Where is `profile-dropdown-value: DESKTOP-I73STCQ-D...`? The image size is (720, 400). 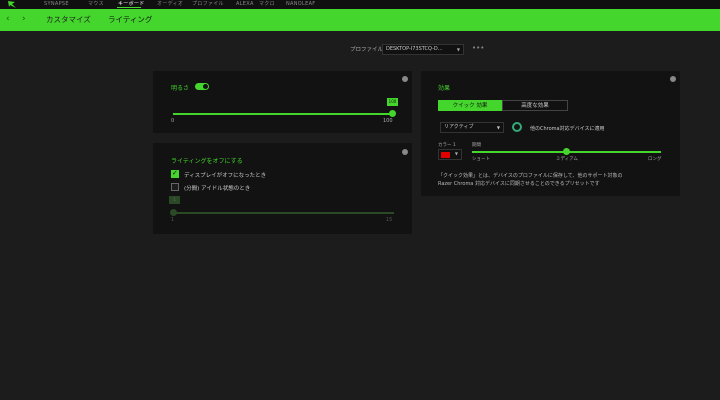 profile-dropdown-value: DESKTOP-I73STCQ-D... is located at coordinates (414, 49).